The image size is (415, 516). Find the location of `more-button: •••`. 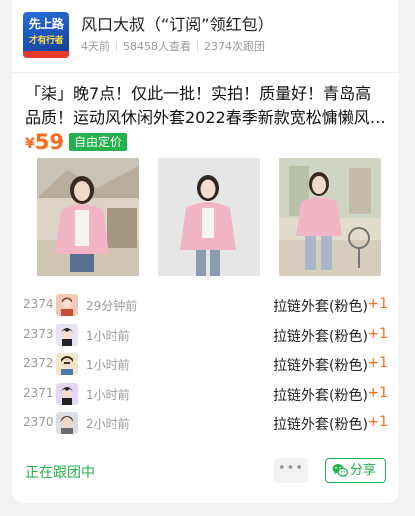

more-button: ••• is located at coordinates (291, 470).